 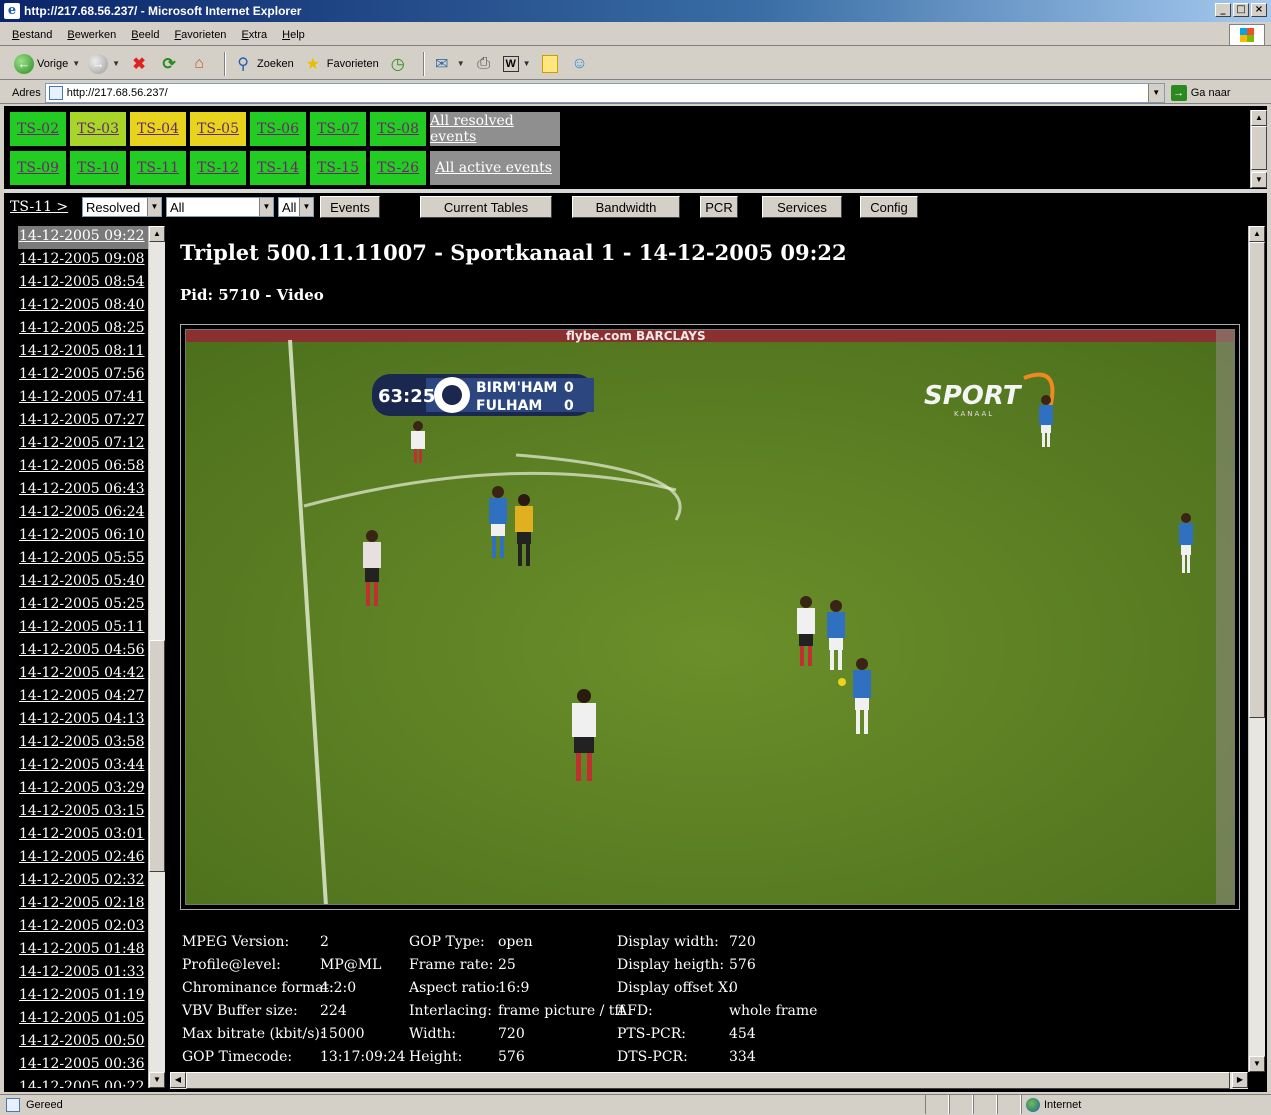 I want to click on all-select: All ▼, so click(x=296, y=207).